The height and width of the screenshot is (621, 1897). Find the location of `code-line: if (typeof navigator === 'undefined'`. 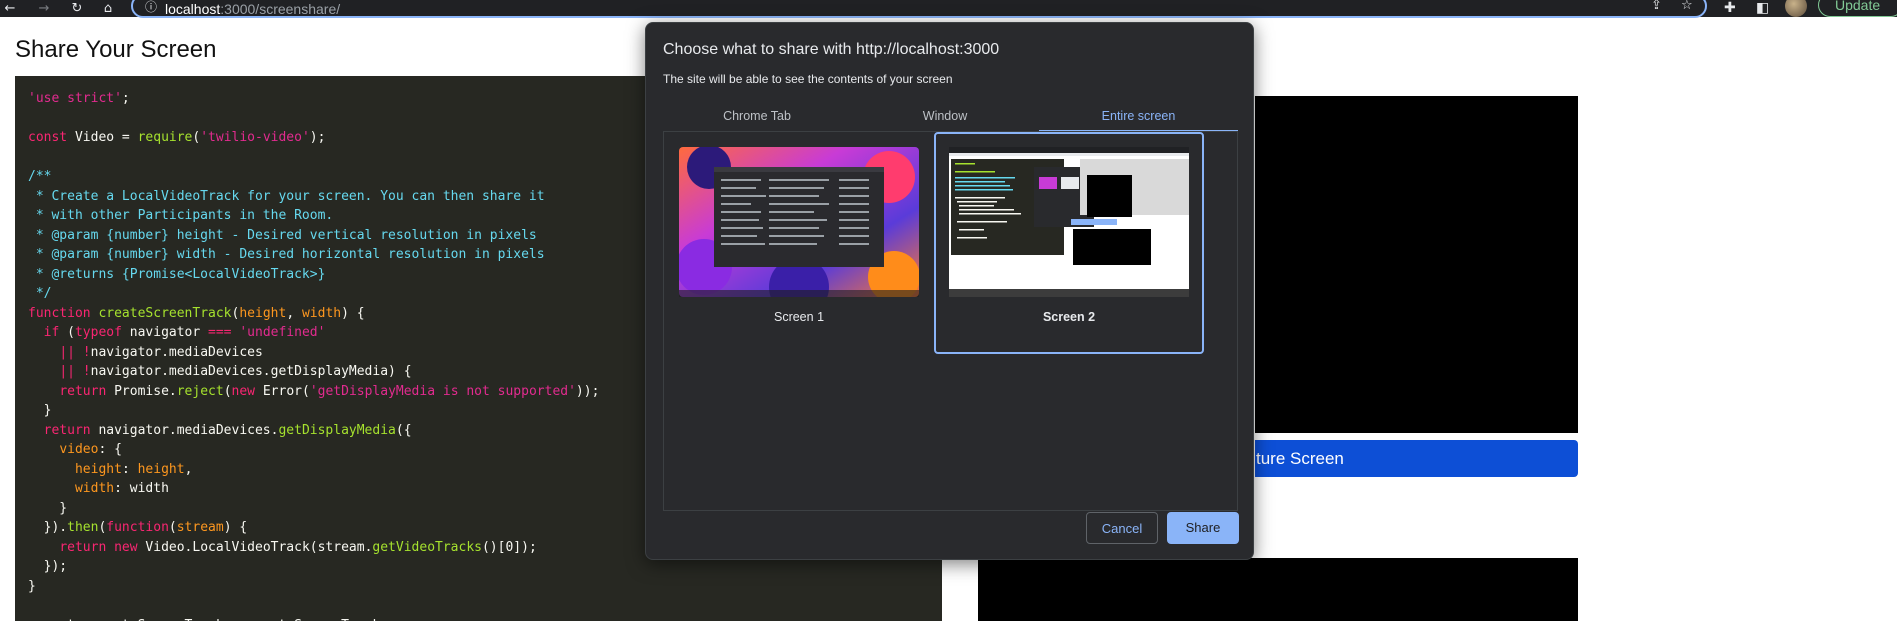

code-line: if (typeof navigator === 'undefined' is located at coordinates (184, 332).